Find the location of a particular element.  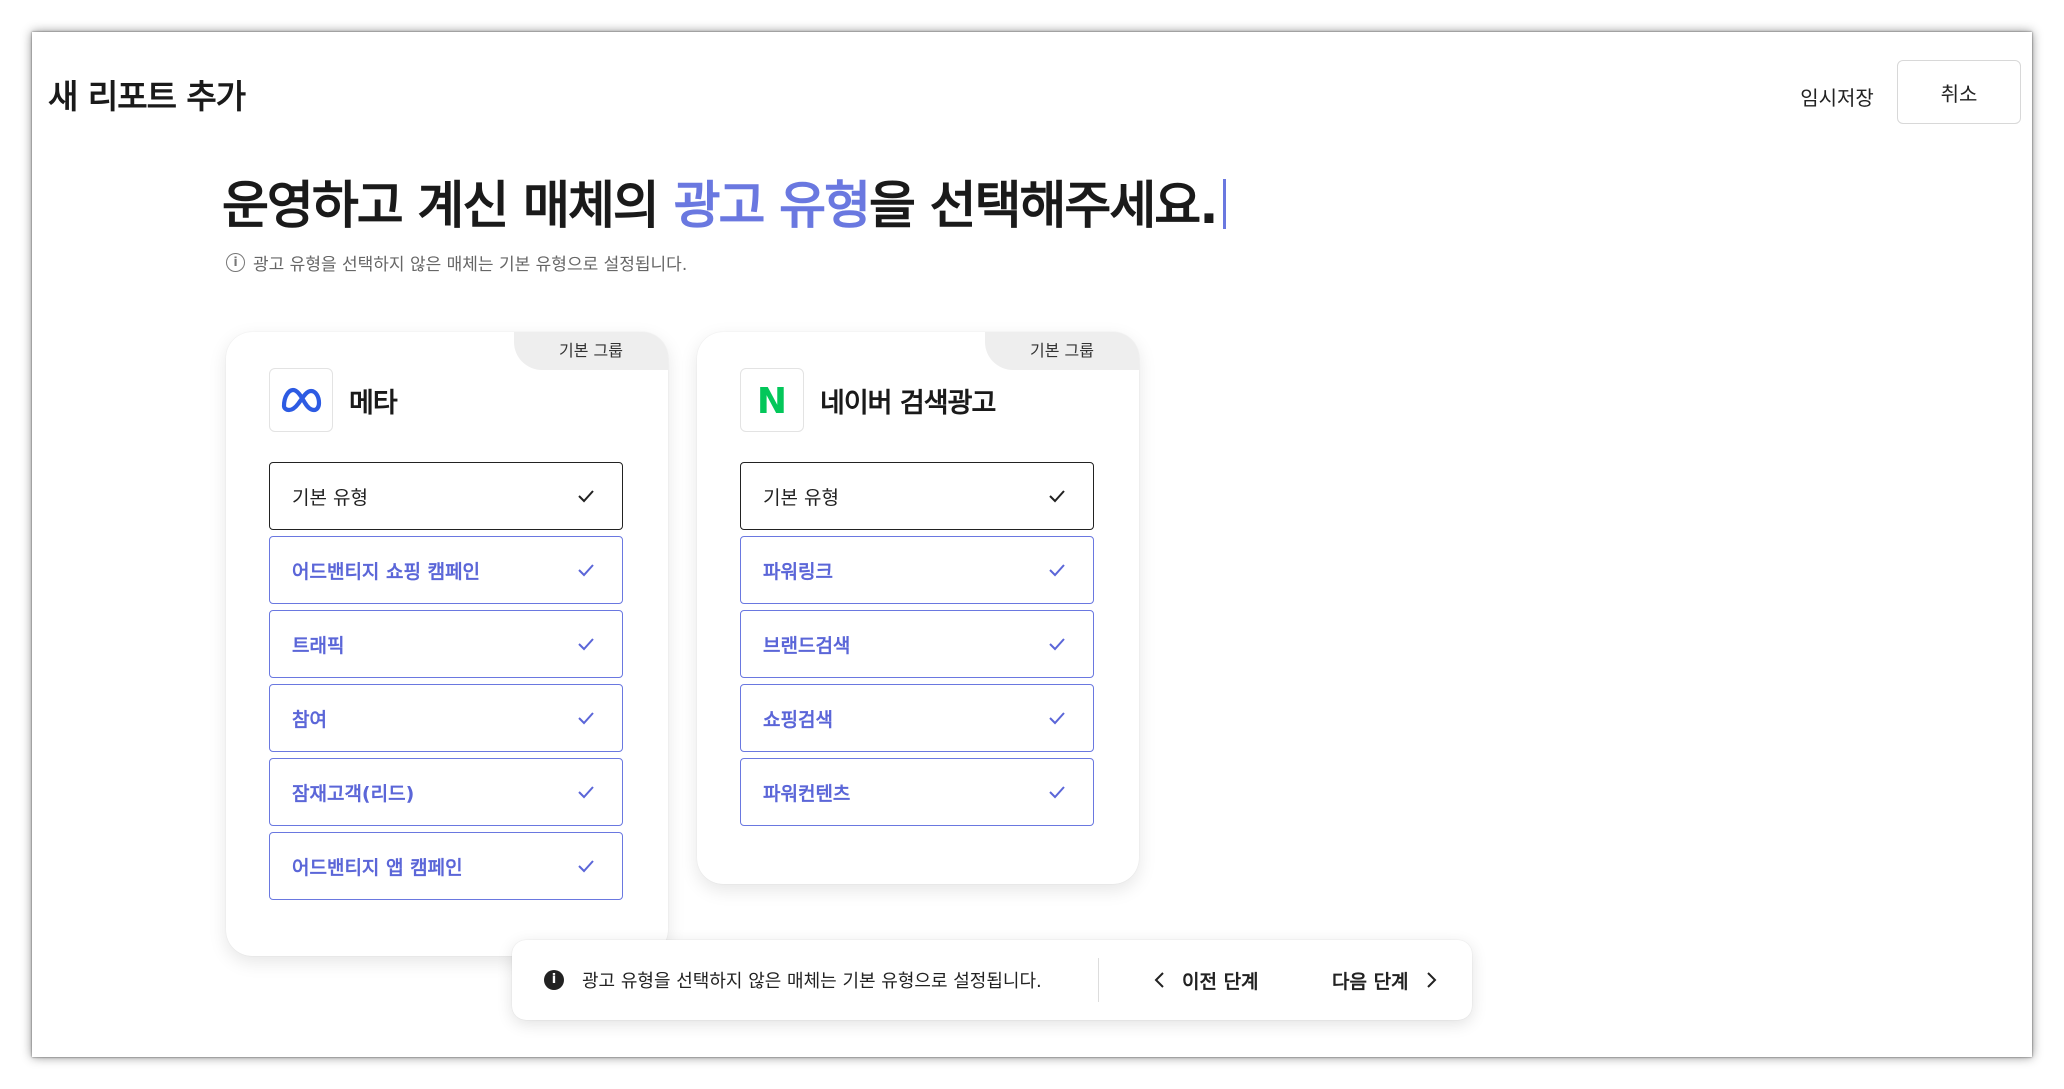

next-step-button: 다음 단계 is located at coordinates (1385, 980).